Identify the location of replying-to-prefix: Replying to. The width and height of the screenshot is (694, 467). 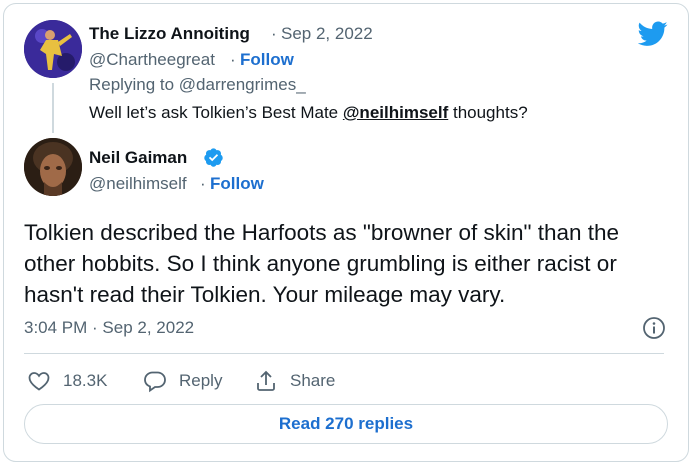
(134, 84).